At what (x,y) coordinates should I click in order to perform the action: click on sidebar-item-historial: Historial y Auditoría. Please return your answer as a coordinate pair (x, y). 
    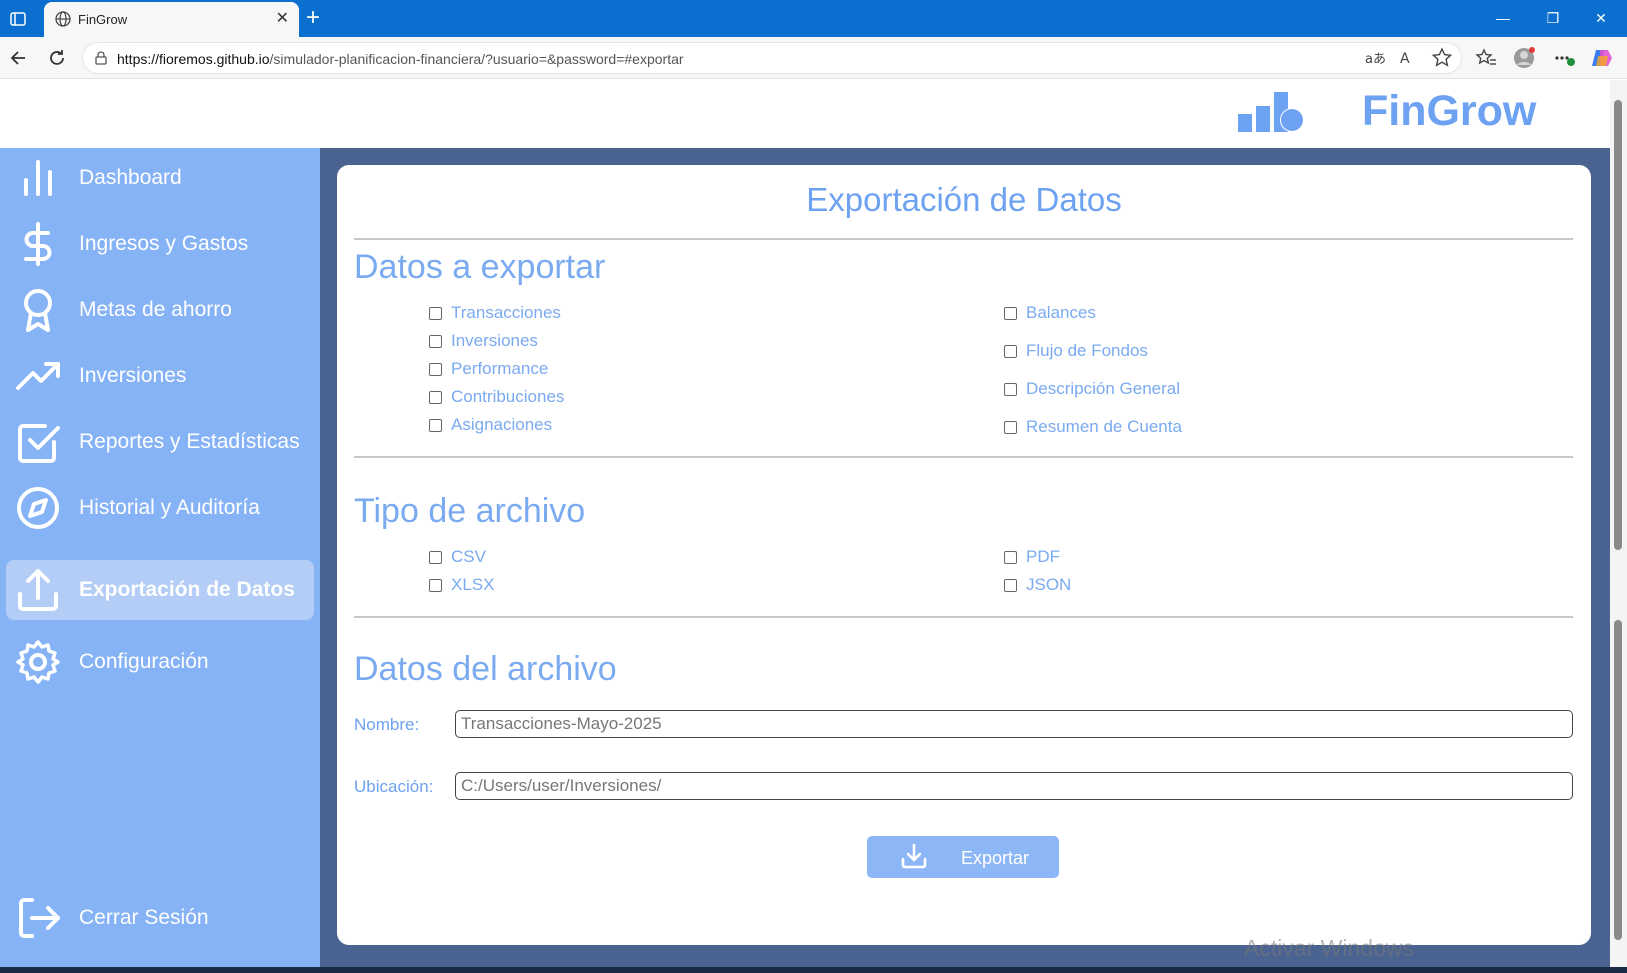
    Looking at the image, I should click on (160, 508).